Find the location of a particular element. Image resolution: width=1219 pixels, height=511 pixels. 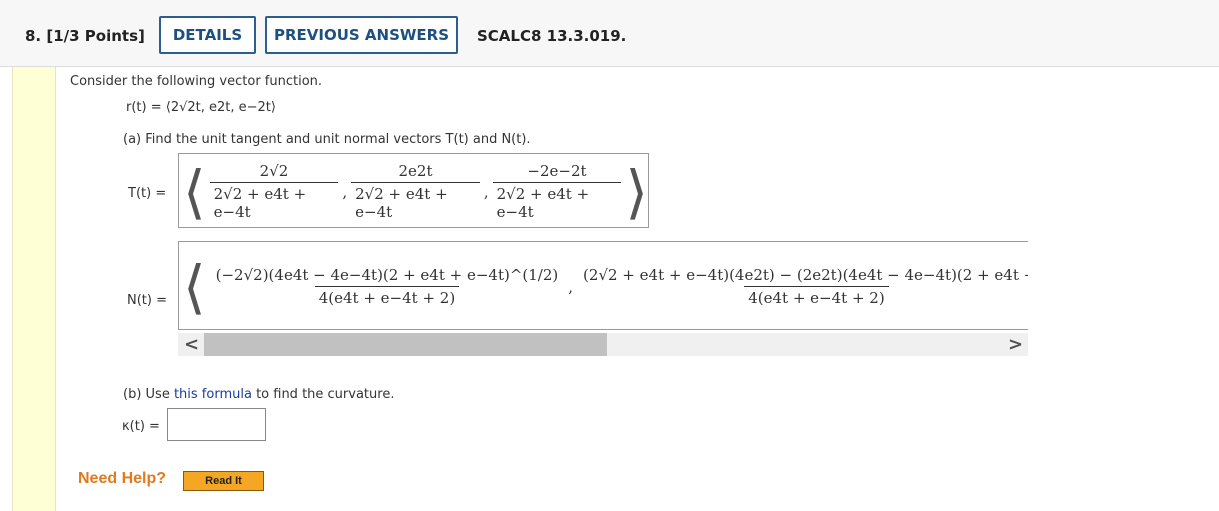

right-angle-bracket: ⟩ is located at coordinates (636, 191).